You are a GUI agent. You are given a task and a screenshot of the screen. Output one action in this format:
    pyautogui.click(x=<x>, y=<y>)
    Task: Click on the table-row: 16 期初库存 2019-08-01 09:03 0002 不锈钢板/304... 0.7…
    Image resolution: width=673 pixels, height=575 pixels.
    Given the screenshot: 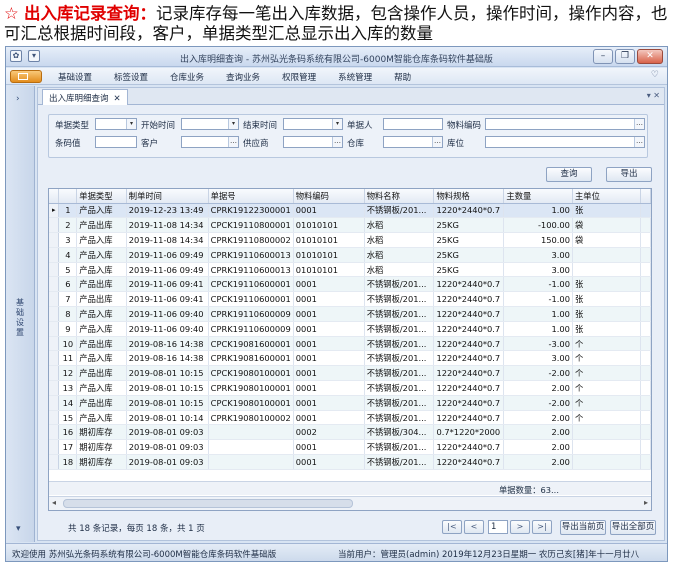 What is the action you would take?
    pyautogui.click(x=350, y=432)
    